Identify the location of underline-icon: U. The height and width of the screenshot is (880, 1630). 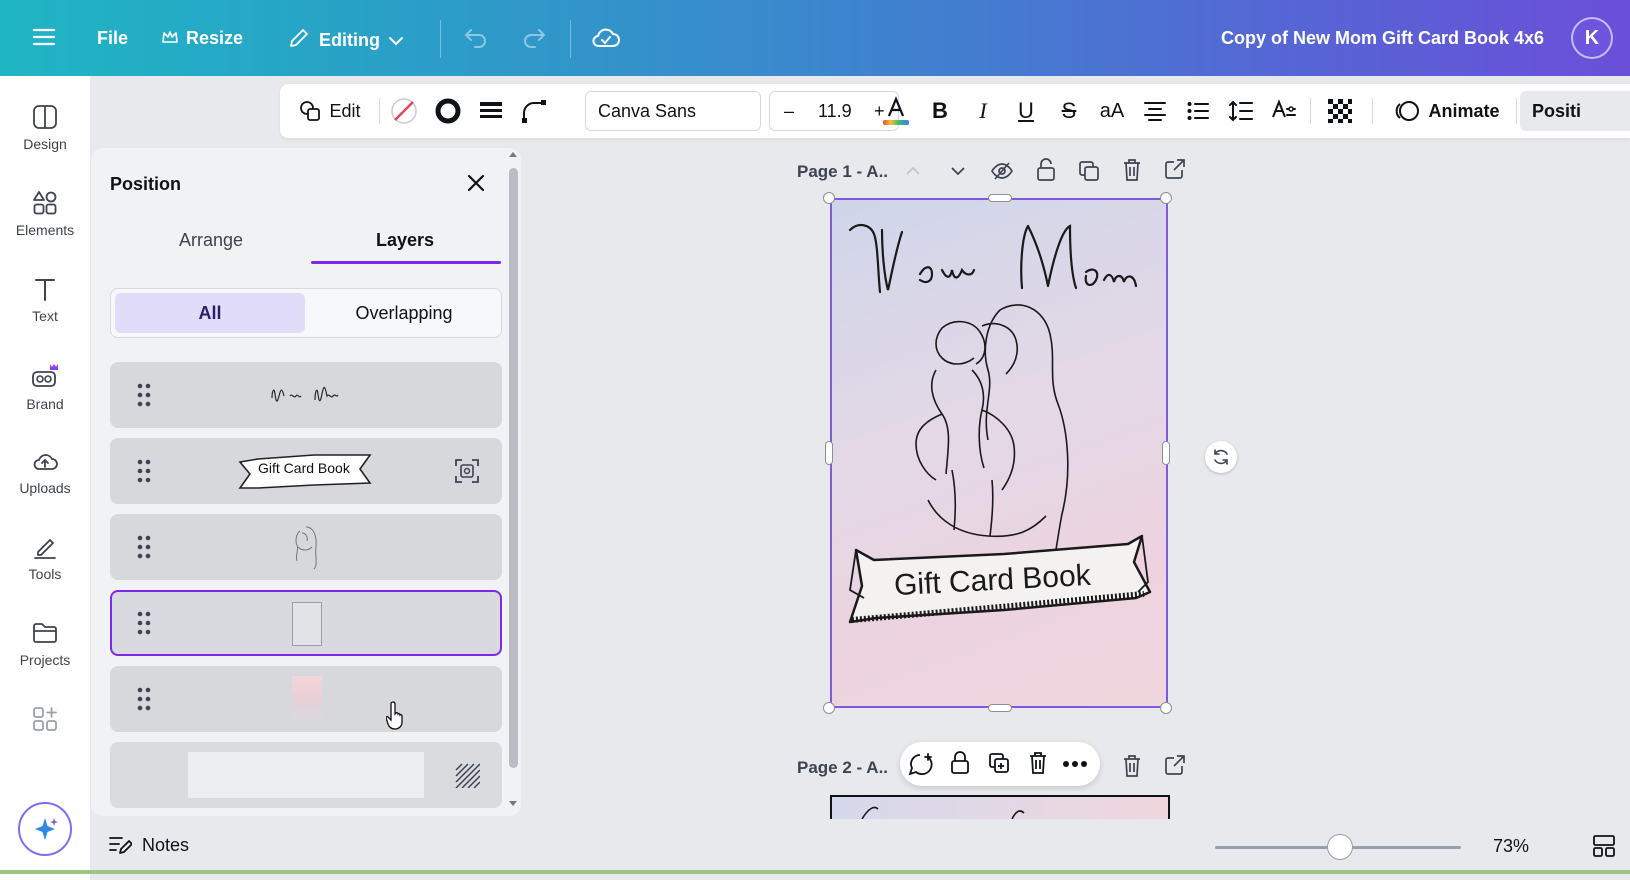
(1026, 111).